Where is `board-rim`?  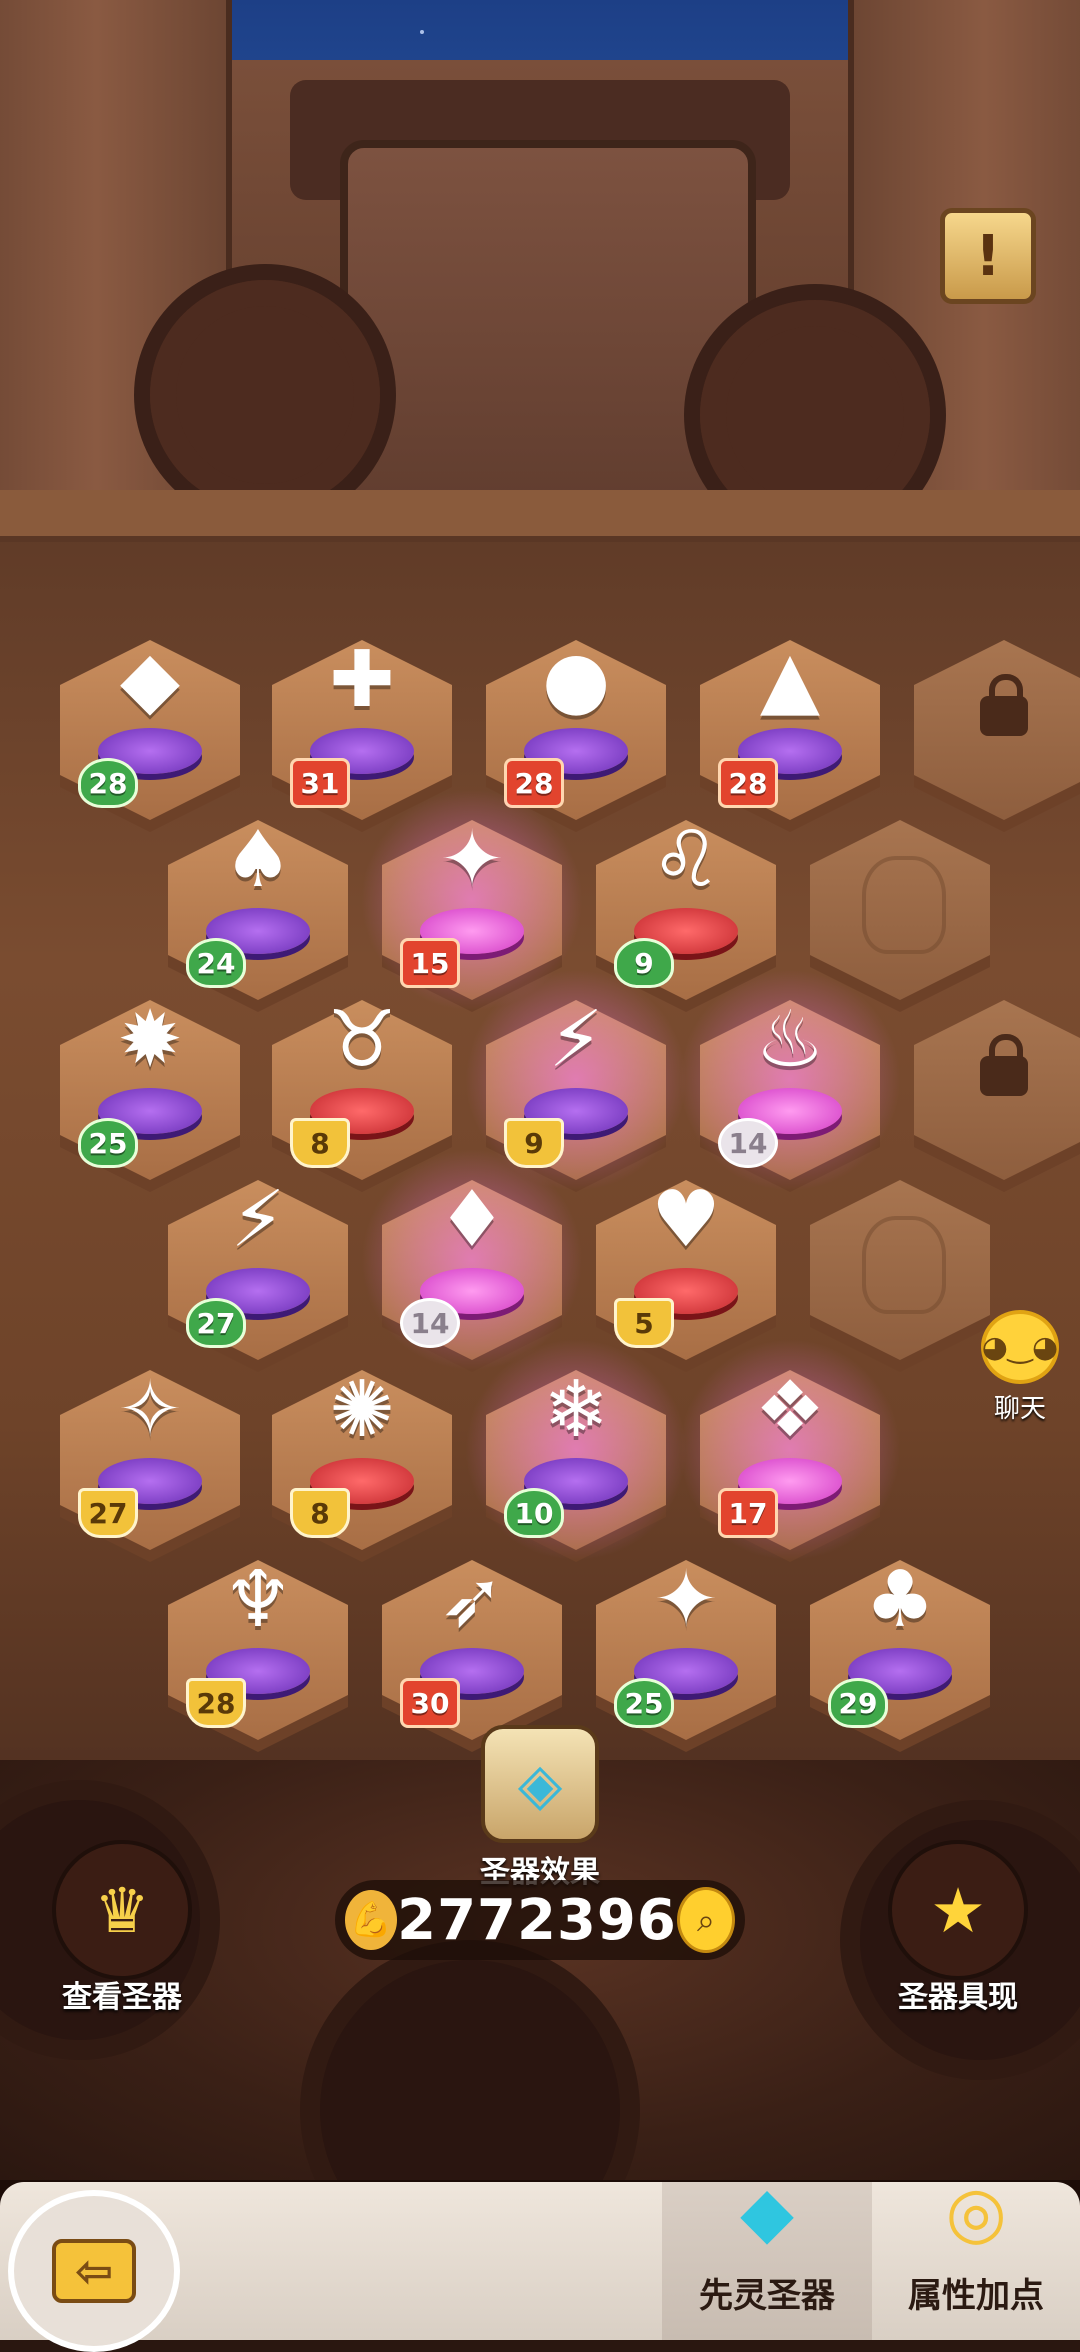 board-rim is located at coordinates (540, 516).